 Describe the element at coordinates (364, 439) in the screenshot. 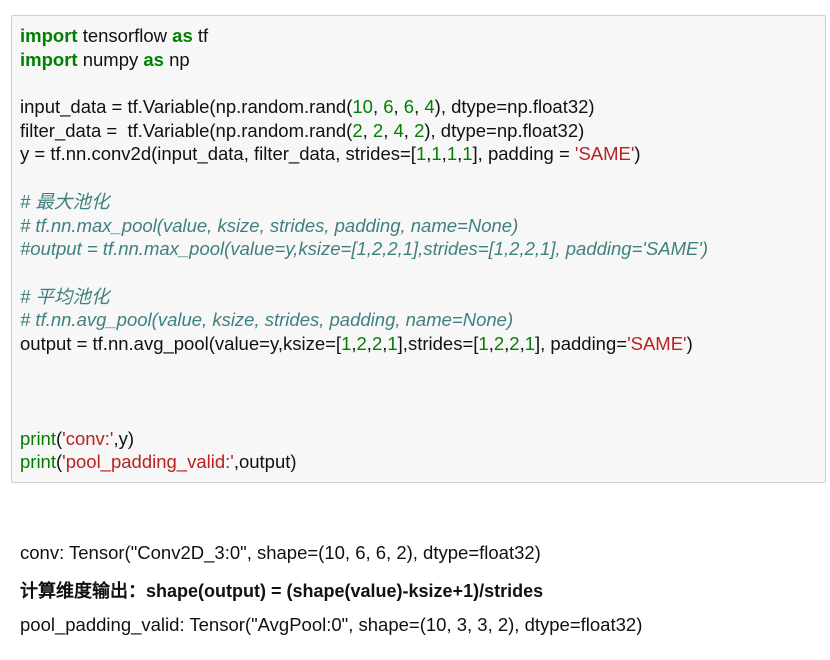

I see `code-line: print('conv:',y)` at that location.